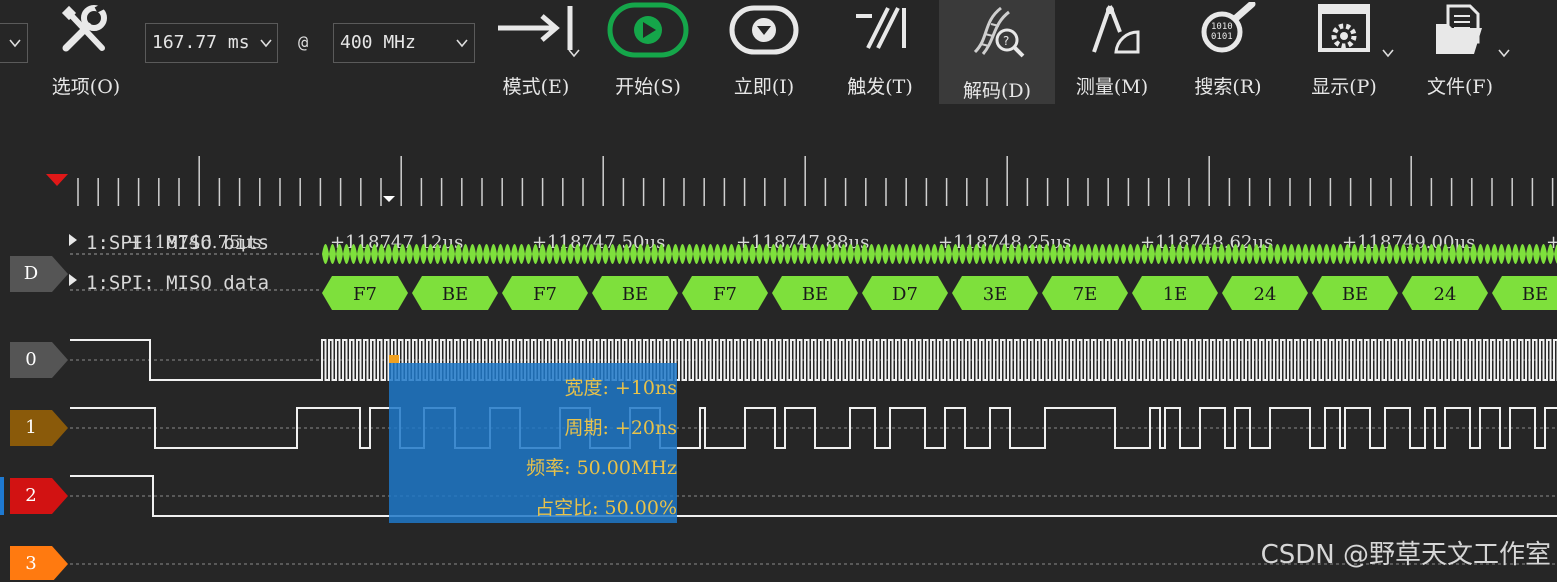  I want to click on sample-rate-select: 400 MHz, so click(404, 43).